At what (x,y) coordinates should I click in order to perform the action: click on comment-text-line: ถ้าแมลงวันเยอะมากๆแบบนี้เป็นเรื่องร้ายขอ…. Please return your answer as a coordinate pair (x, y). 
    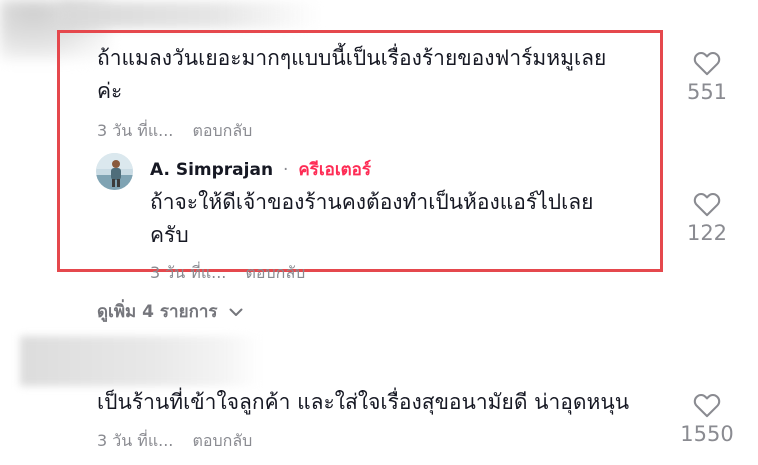
    Looking at the image, I should click on (352, 58).